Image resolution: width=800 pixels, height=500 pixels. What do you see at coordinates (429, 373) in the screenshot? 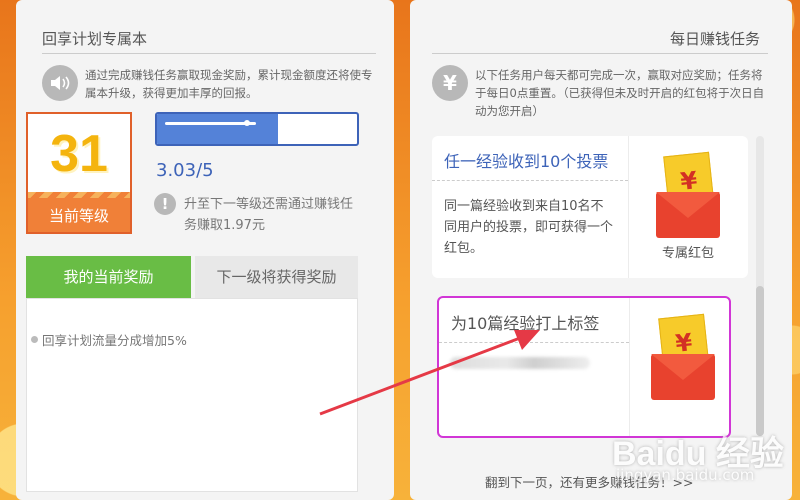
I see `annotation-arrow` at bounding box center [429, 373].